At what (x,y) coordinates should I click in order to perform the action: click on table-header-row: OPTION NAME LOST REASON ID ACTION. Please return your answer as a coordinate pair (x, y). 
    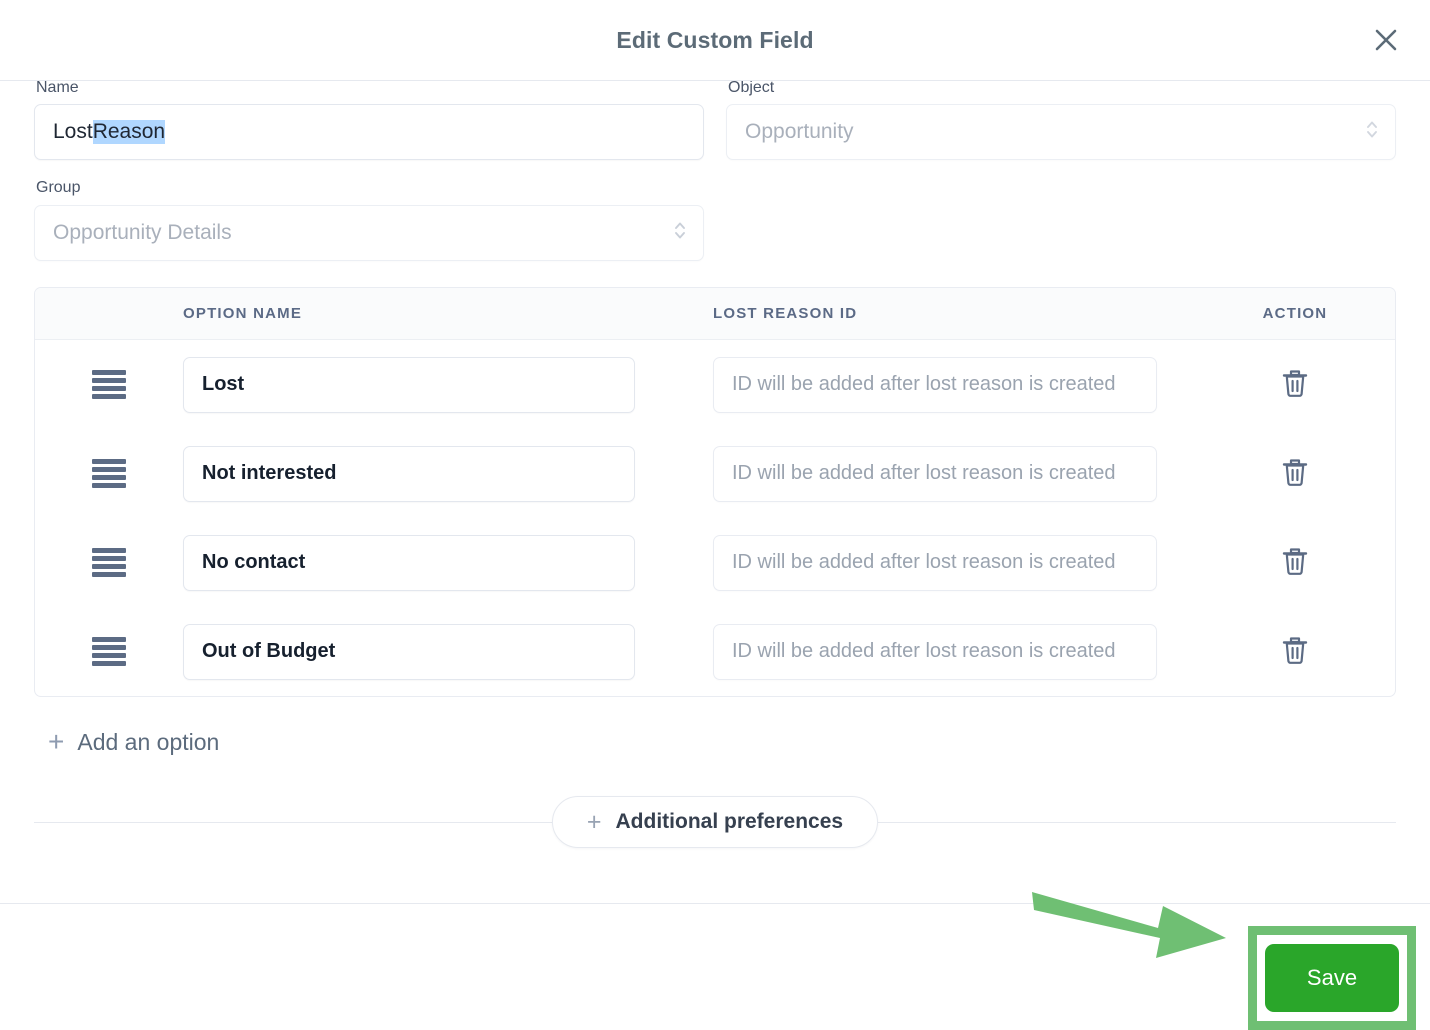
    Looking at the image, I should click on (715, 314).